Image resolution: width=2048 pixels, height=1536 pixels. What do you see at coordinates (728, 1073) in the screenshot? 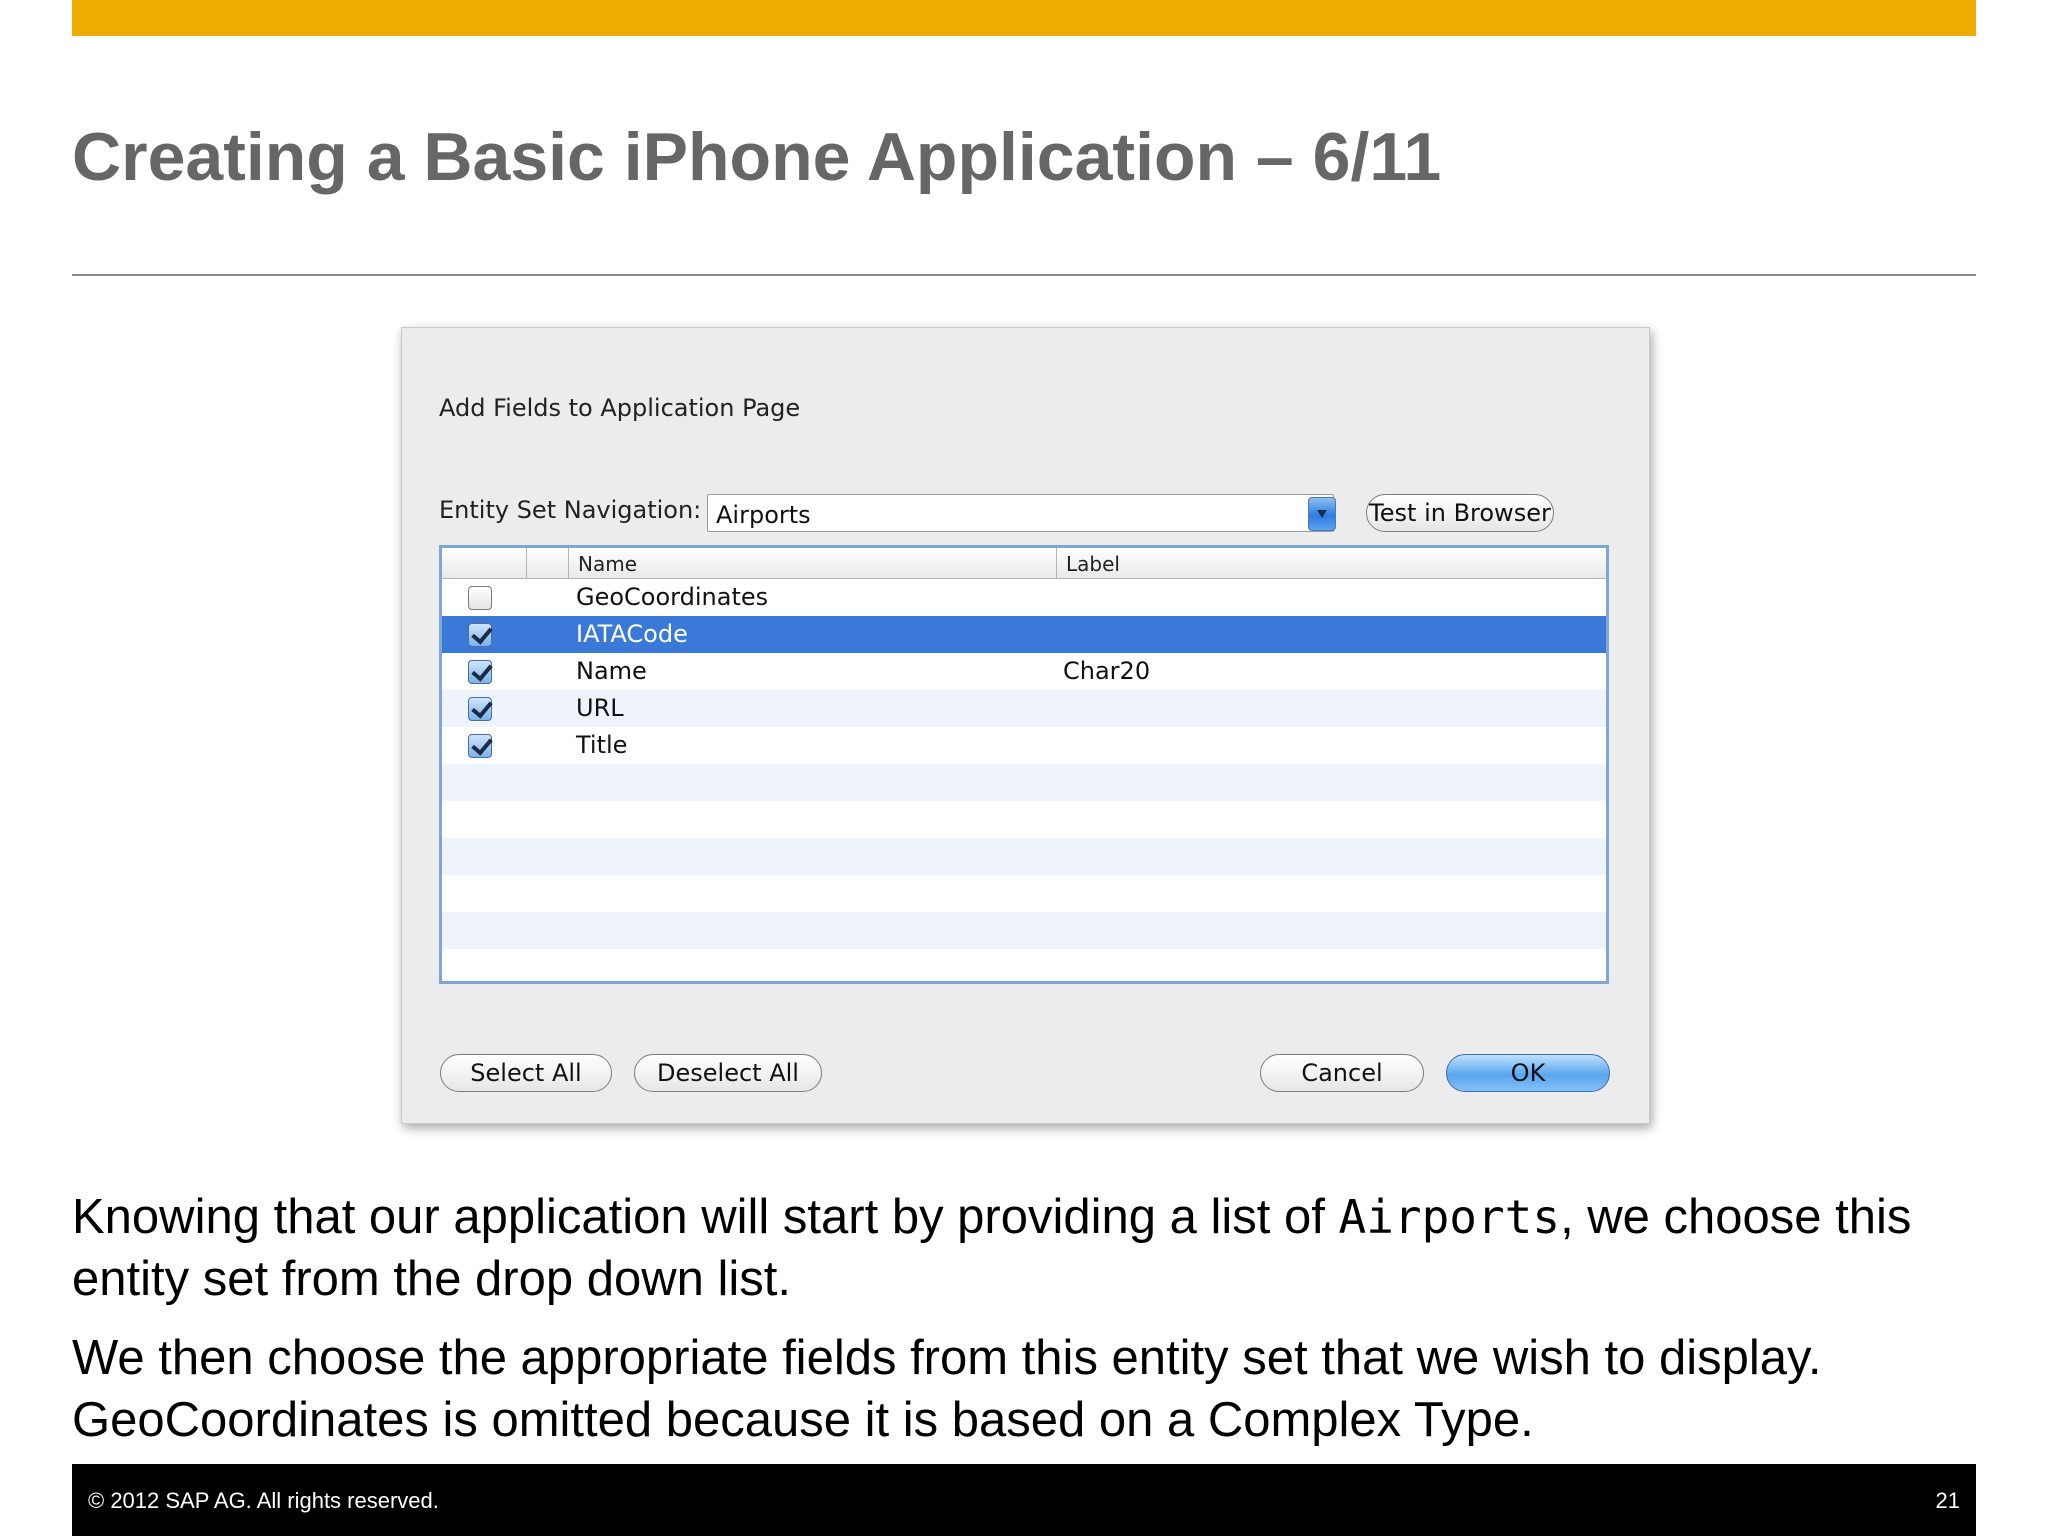
I see `deselect-all-button: Deselect All` at bounding box center [728, 1073].